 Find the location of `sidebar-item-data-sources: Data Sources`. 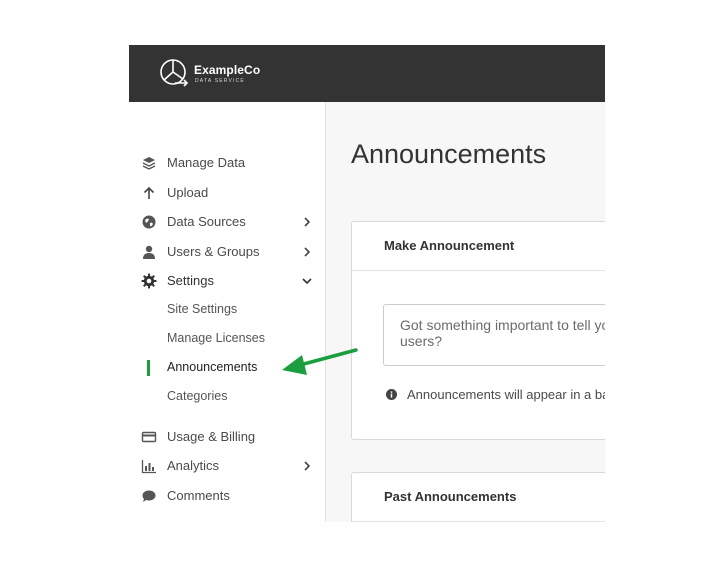

sidebar-item-data-sources: Data Sources is located at coordinates (227, 222).